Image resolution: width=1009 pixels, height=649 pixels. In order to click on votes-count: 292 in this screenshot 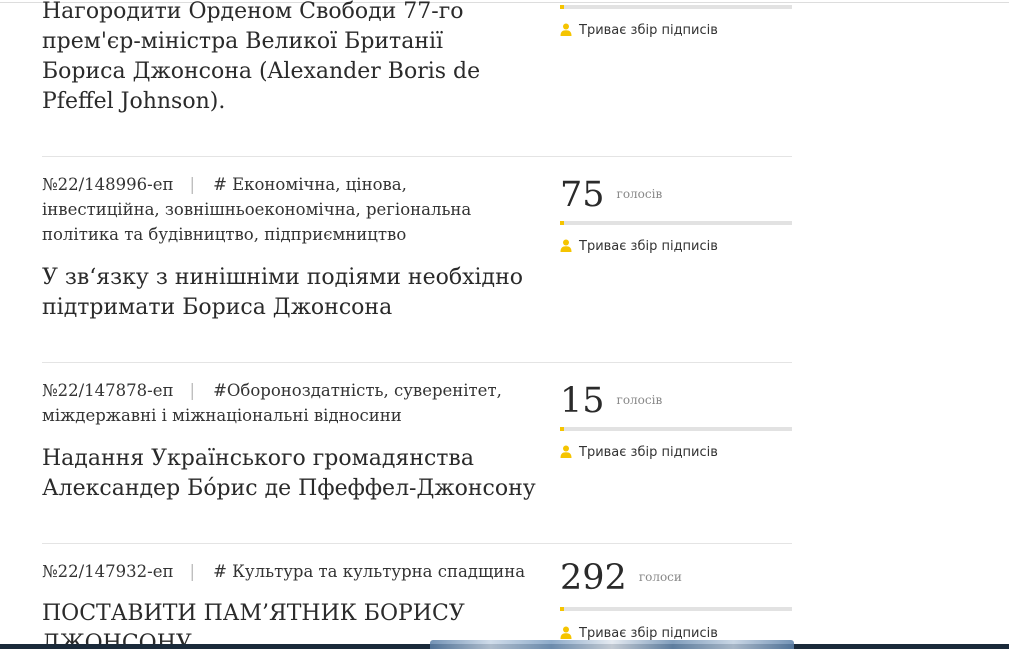, I will do `click(593, 578)`.